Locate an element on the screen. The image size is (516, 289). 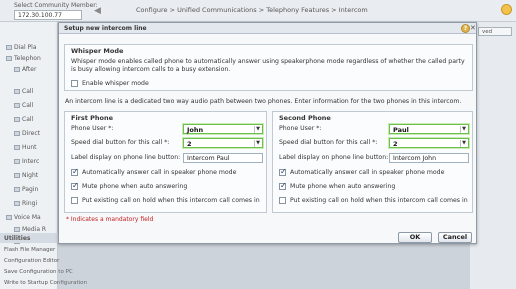
utility-configuration-editor: Configuration Editor is located at coordinates (31, 261).